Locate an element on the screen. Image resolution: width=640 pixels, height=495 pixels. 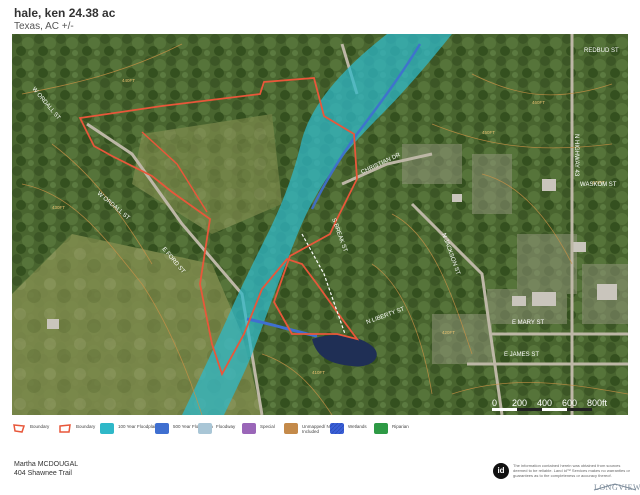
special-swatch is located at coordinates (249, 428).